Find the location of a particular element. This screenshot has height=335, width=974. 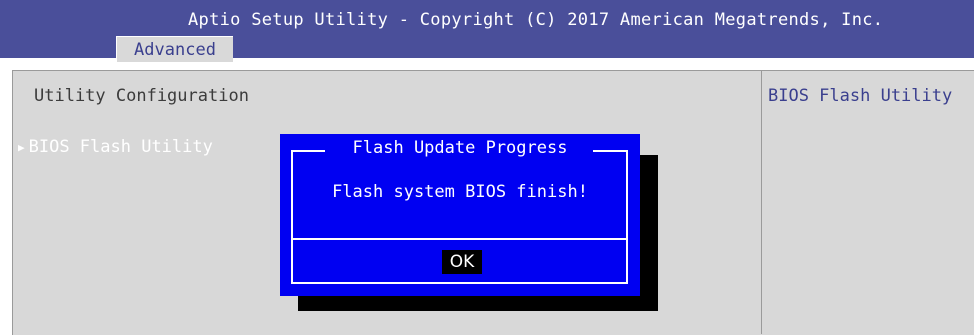

right-triangle-icon: ▶ is located at coordinates (21, 147).